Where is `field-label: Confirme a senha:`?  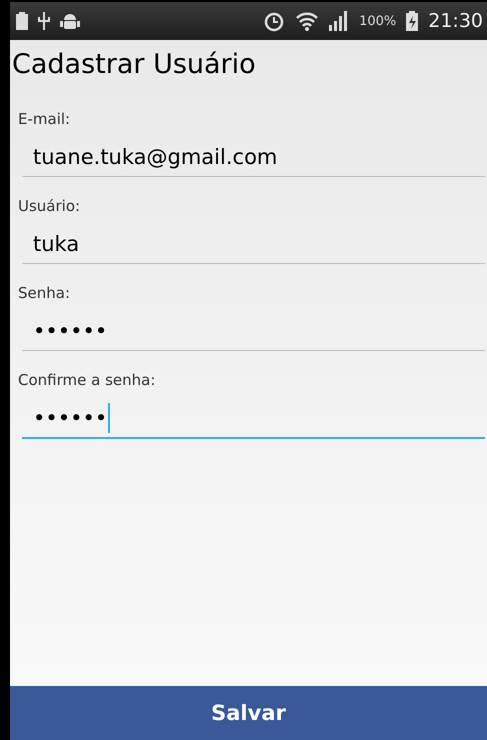 field-label: Confirme a senha: is located at coordinates (86, 381).